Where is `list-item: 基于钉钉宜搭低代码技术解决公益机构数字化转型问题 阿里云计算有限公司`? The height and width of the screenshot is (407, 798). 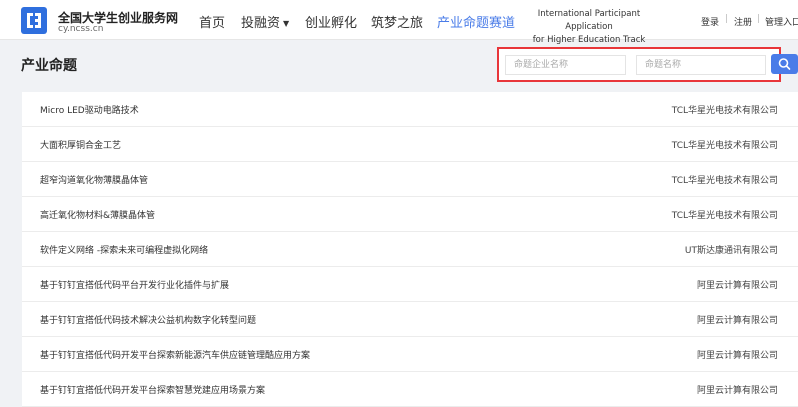 list-item: 基于钉钉宜搭低代码技术解决公益机构数字化转型问题 阿里云计算有限公司 is located at coordinates (410, 319).